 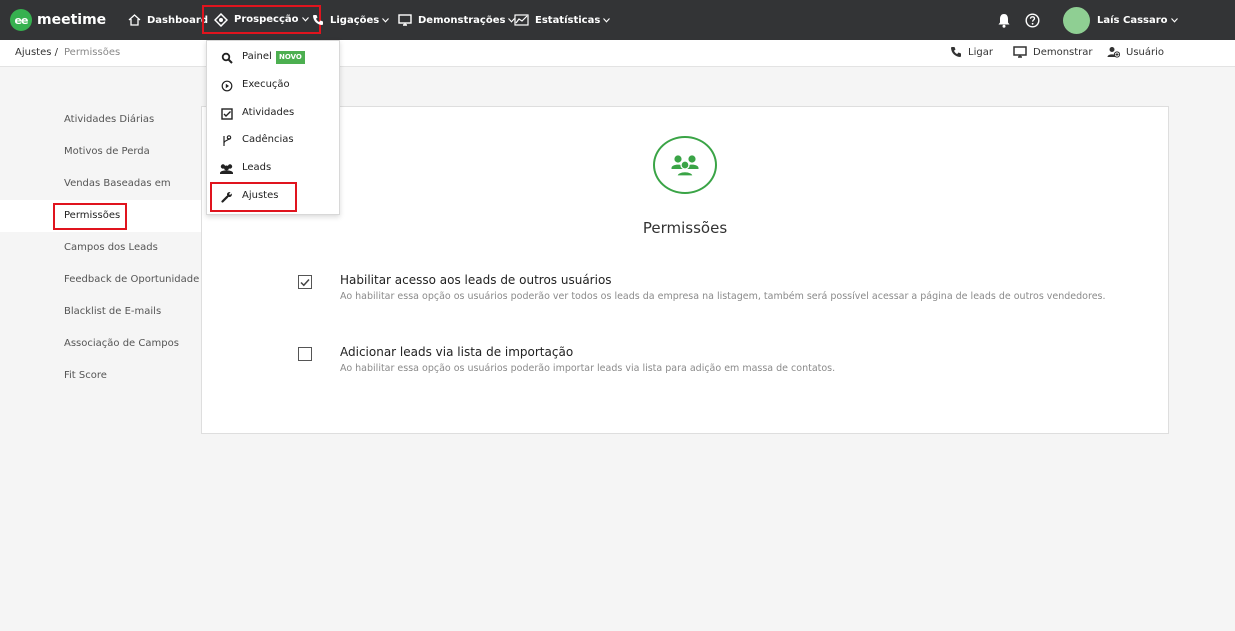 I want to click on menu-item-cadencias: Cadências, so click(x=273, y=140).